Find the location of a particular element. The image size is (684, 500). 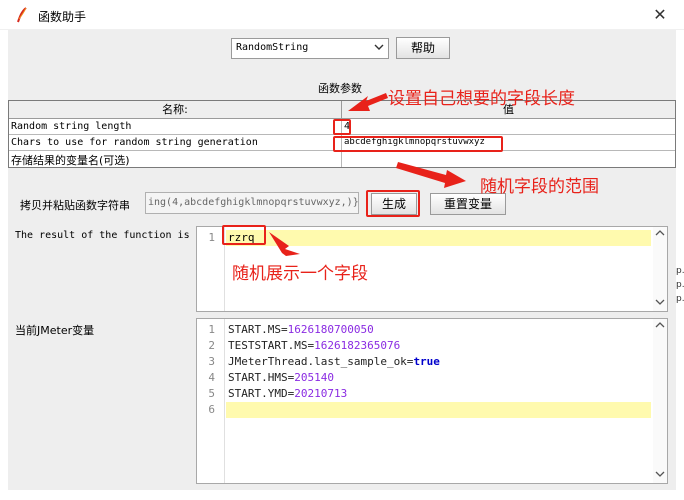

var-value: 205140 is located at coordinates (314, 377).